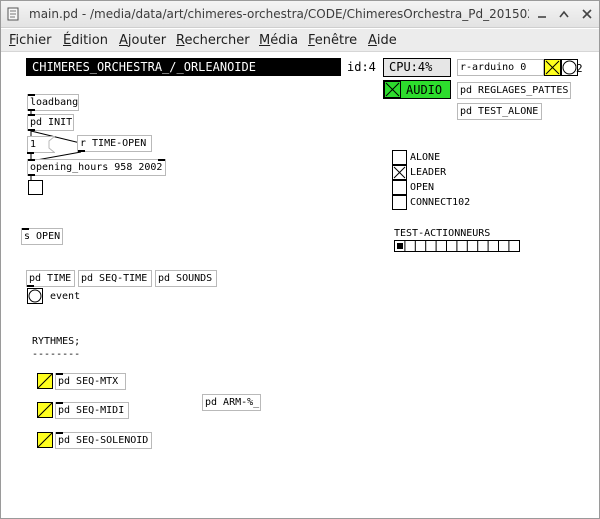 The width and height of the screenshot is (600, 519). I want to click on pd-seq-mtx: pd SEQ-MTX, so click(90, 381).